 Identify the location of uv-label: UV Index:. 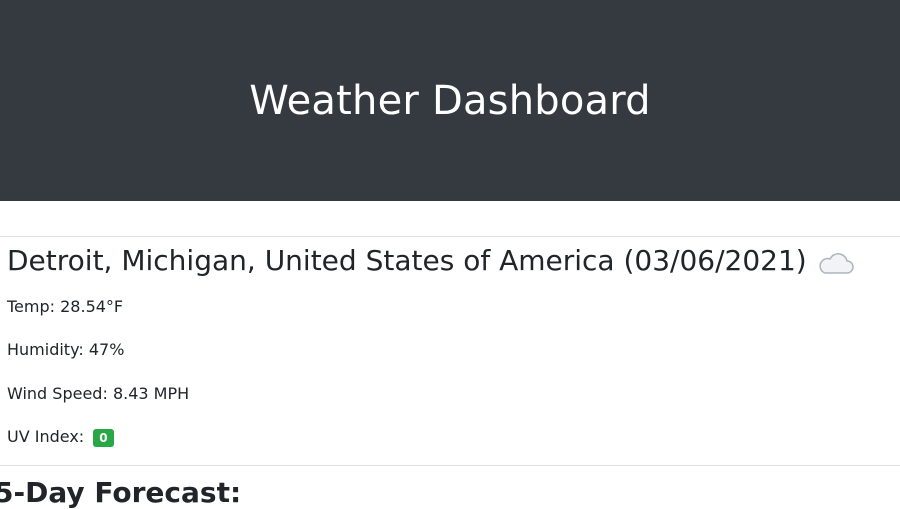
(48, 436).